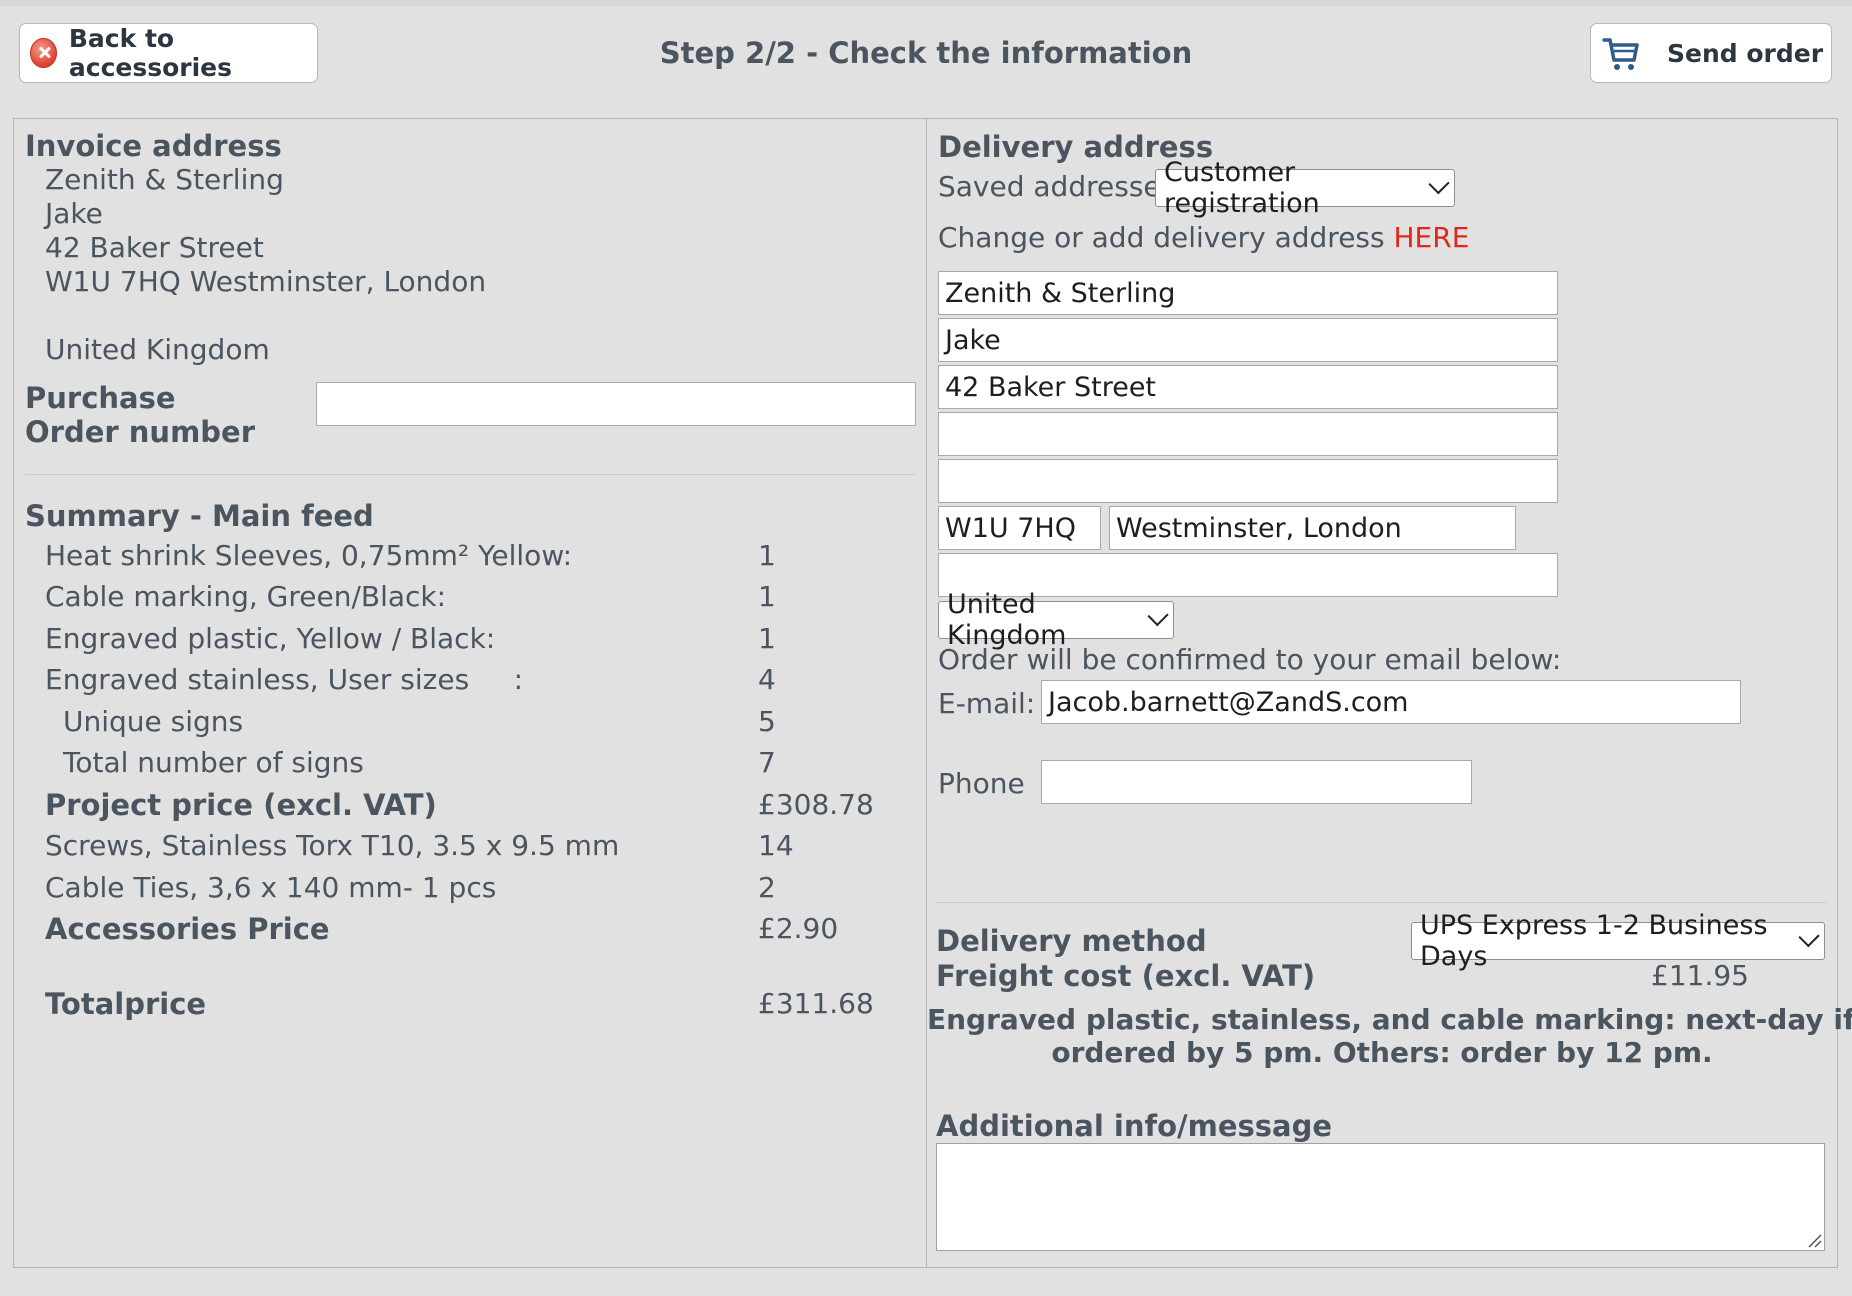 The height and width of the screenshot is (1296, 1852). I want to click on phone-input, so click(1256, 782).